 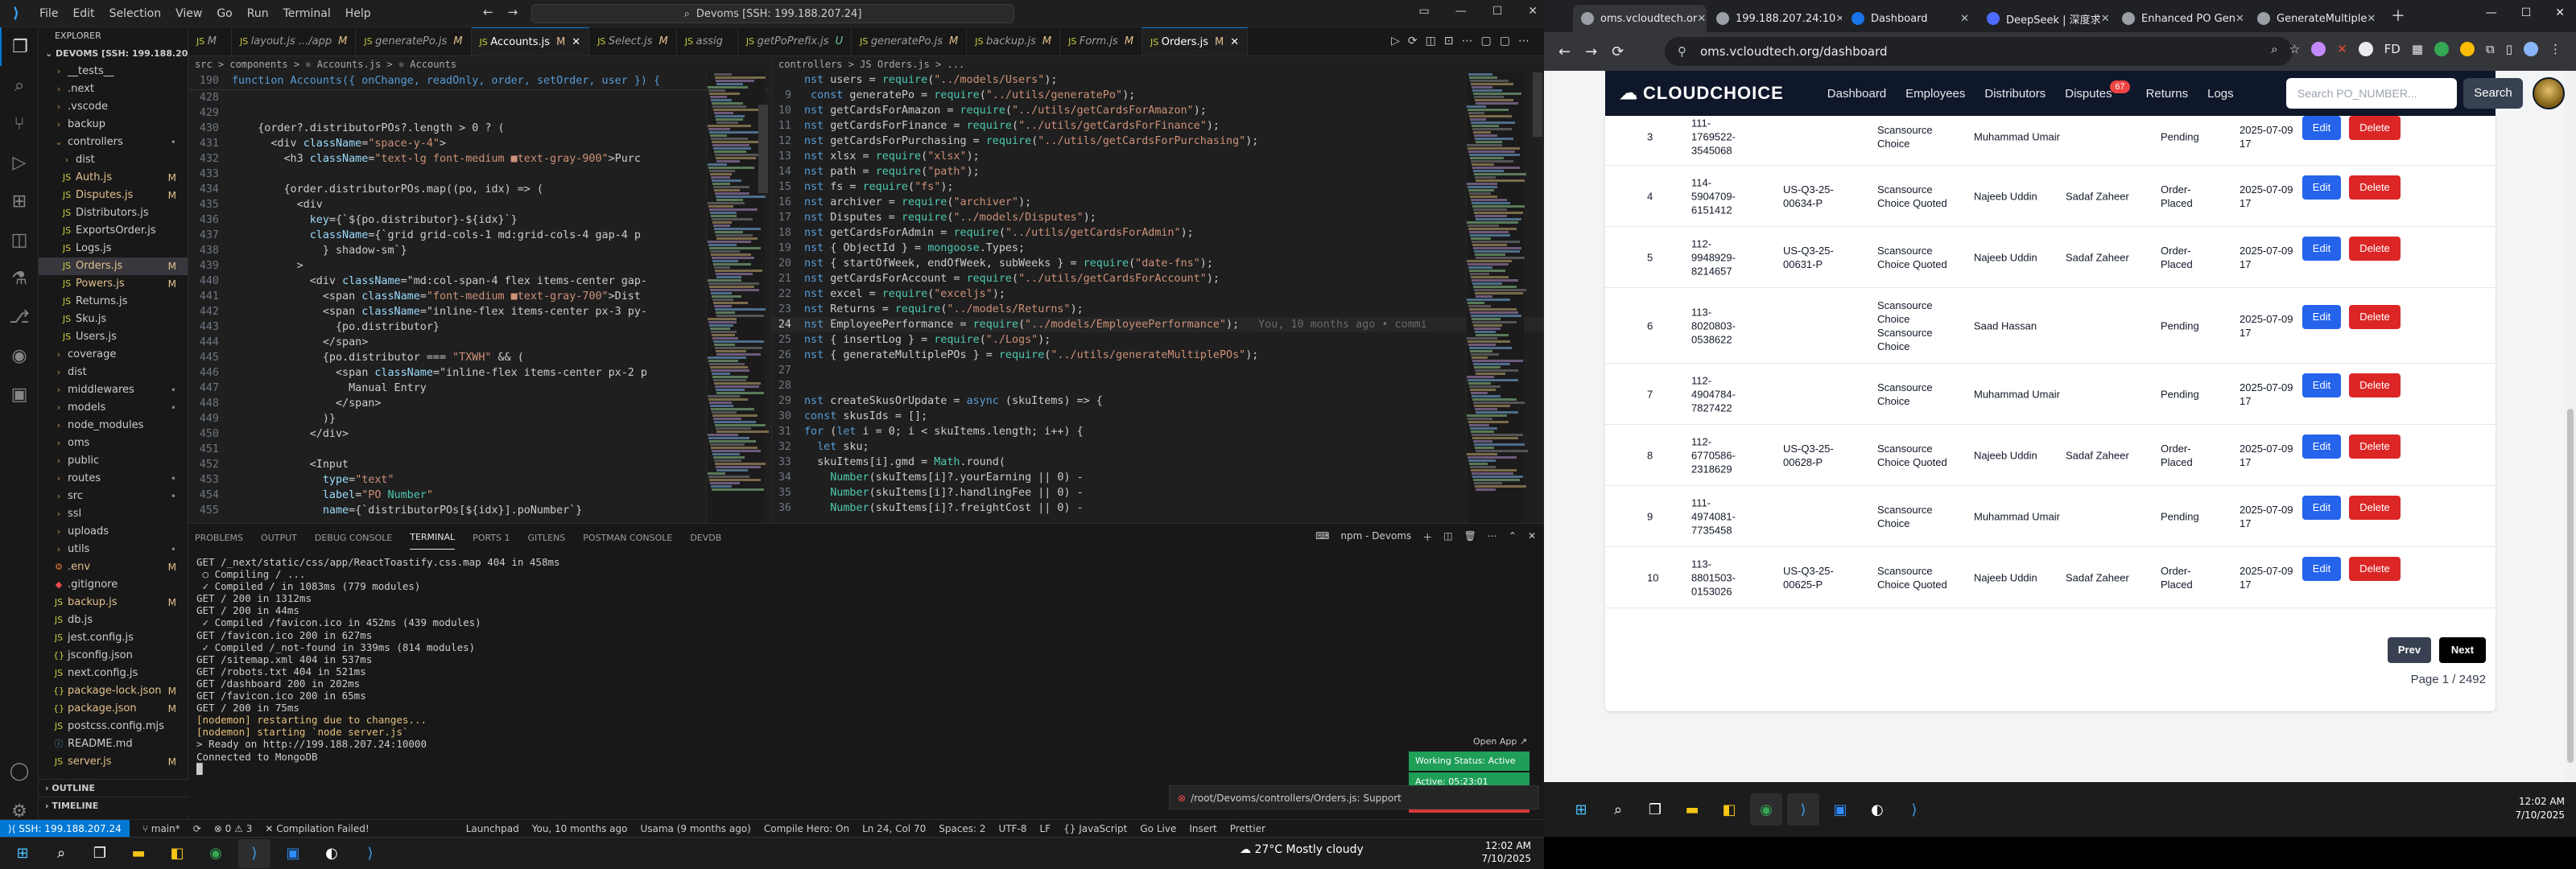 I want to click on menu-item-help: Help, so click(x=358, y=13).